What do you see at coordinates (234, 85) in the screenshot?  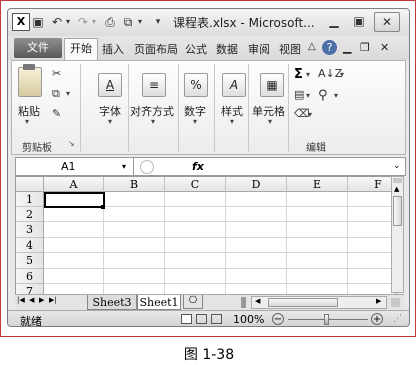 I see `styles-icon: A` at bounding box center [234, 85].